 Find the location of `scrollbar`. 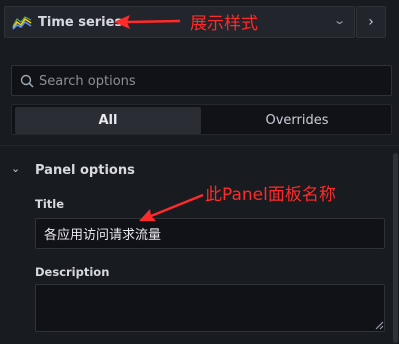

scrollbar is located at coordinates (395, 248).